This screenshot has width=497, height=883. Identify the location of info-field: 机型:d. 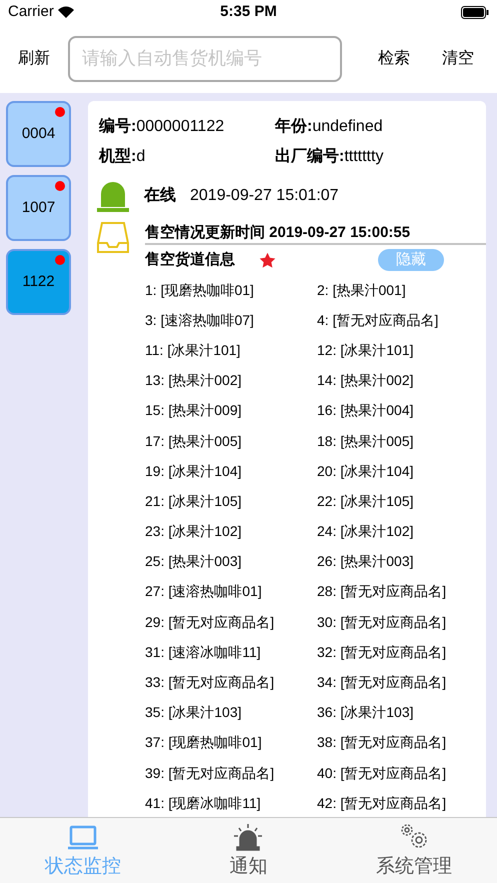
(187, 157).